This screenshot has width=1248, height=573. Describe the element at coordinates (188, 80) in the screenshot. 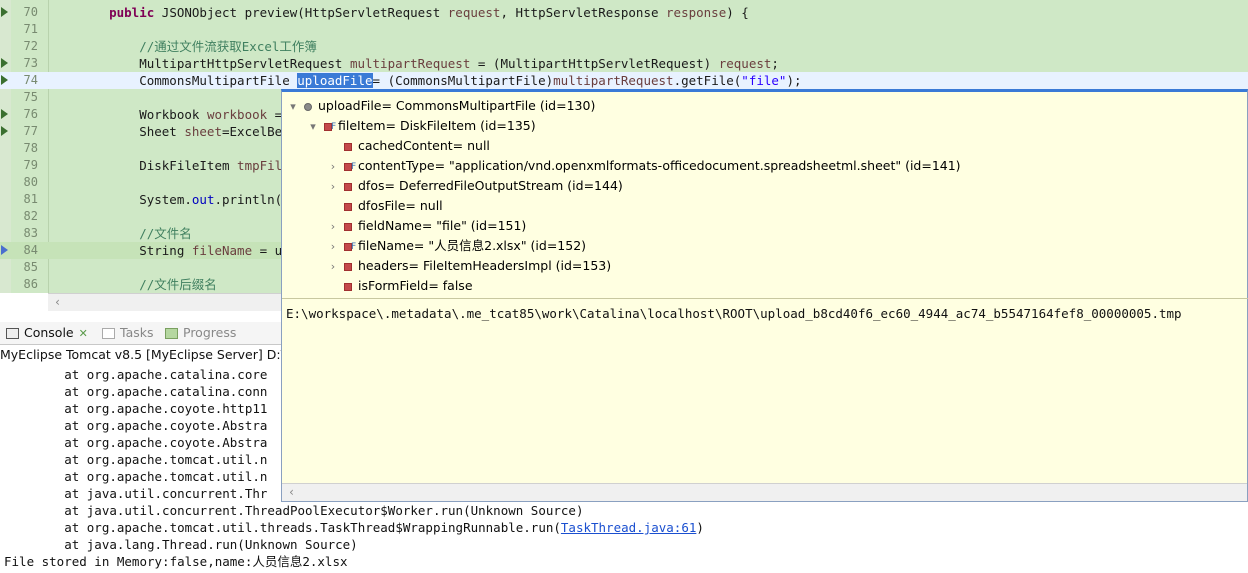

I see `code-token: CommonsMultipartFile` at that location.